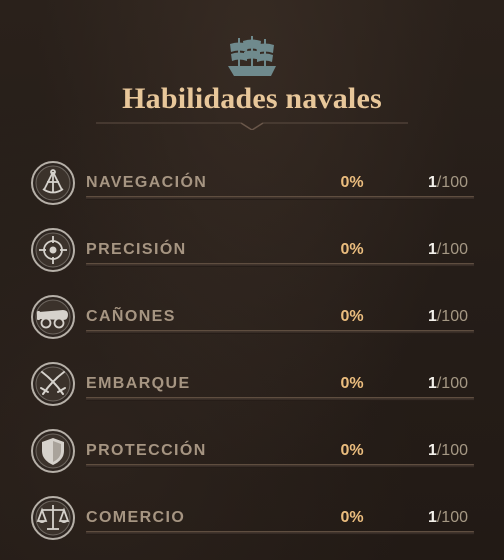 Image resolution: width=504 pixels, height=560 pixels. I want to click on skill-name: EMBARQUE, so click(138, 383).